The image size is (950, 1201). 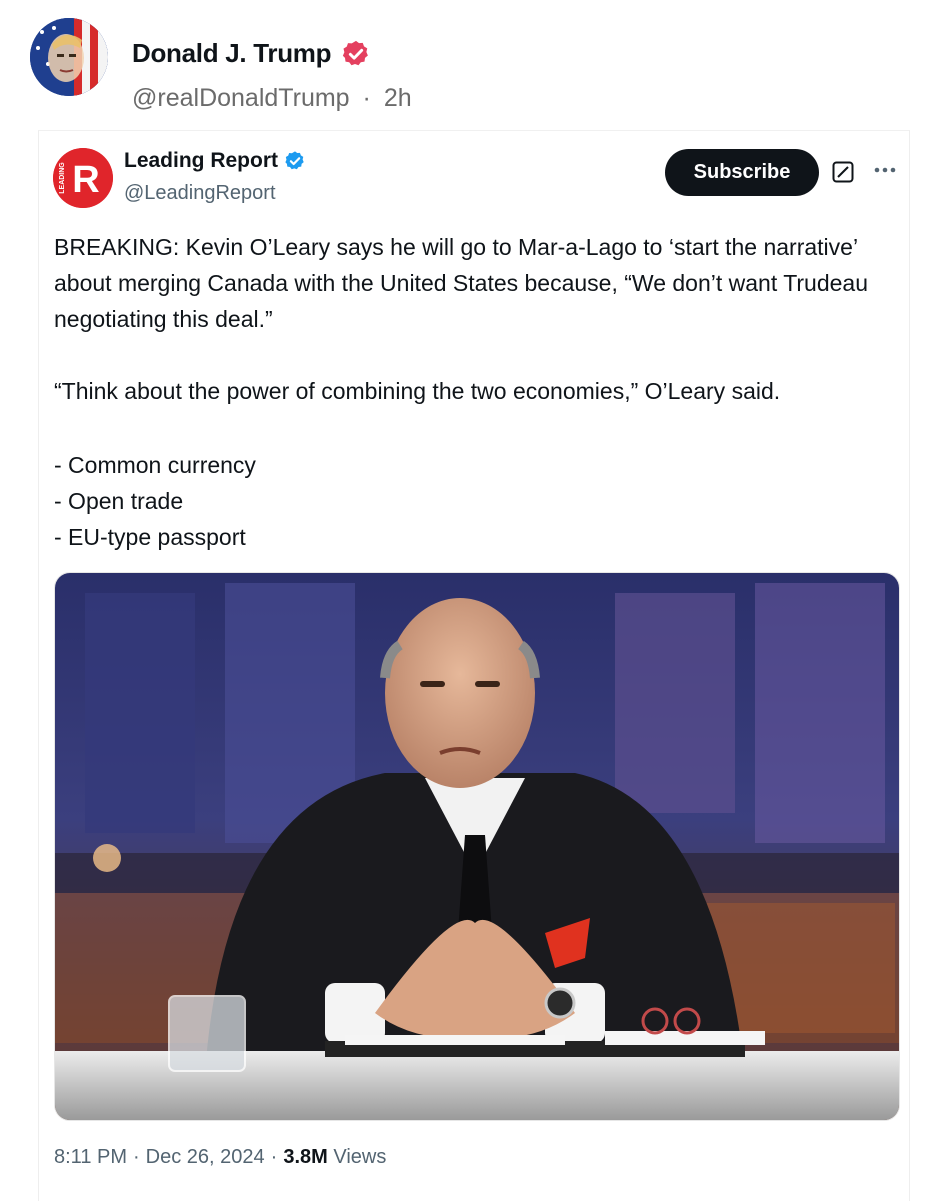 What do you see at coordinates (150, 537) in the screenshot?
I see `tweet-list-item: - EU-type passport` at bounding box center [150, 537].